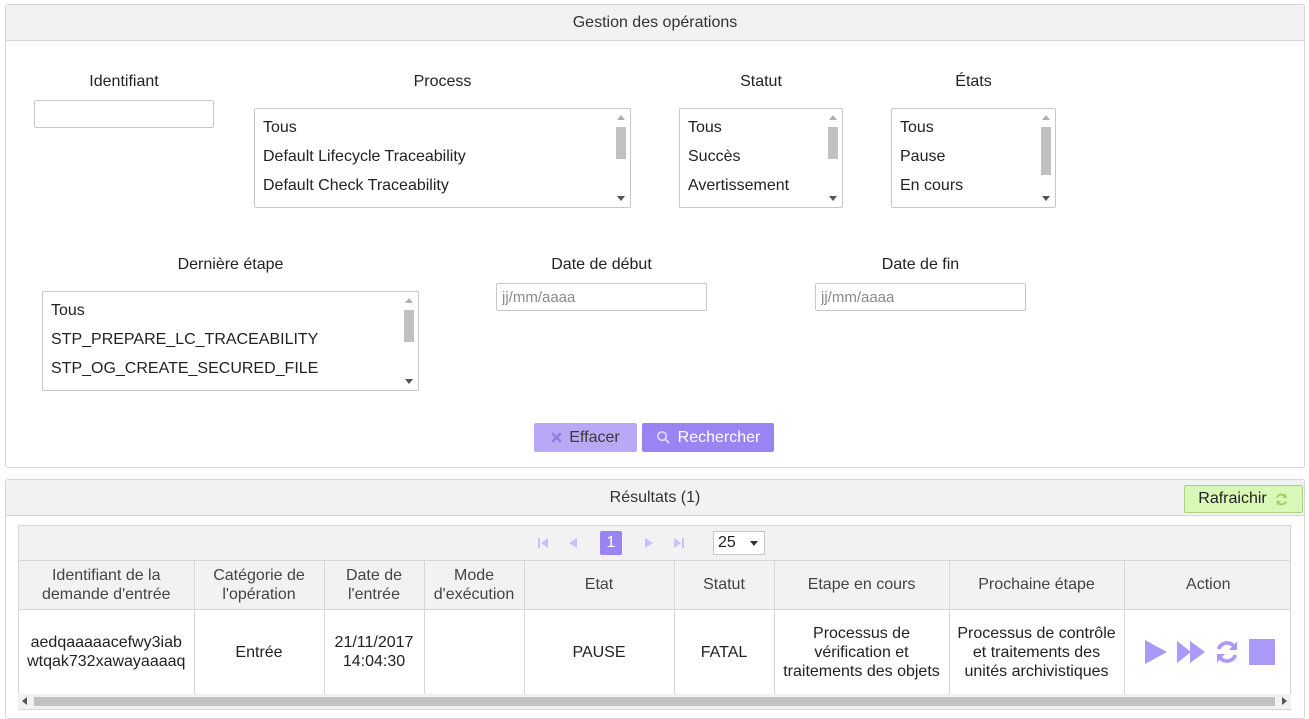 This screenshot has height=719, width=1309. I want to click on refresh-button: Rafraichir, so click(1243, 499).